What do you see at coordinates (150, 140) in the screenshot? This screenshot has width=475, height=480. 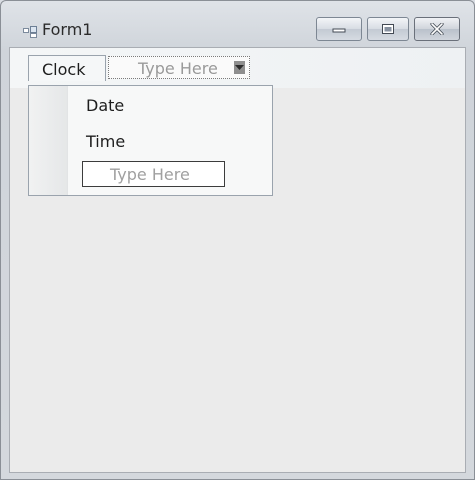 I see `clock-dropdown-menu: Date Time Type Here` at bounding box center [150, 140].